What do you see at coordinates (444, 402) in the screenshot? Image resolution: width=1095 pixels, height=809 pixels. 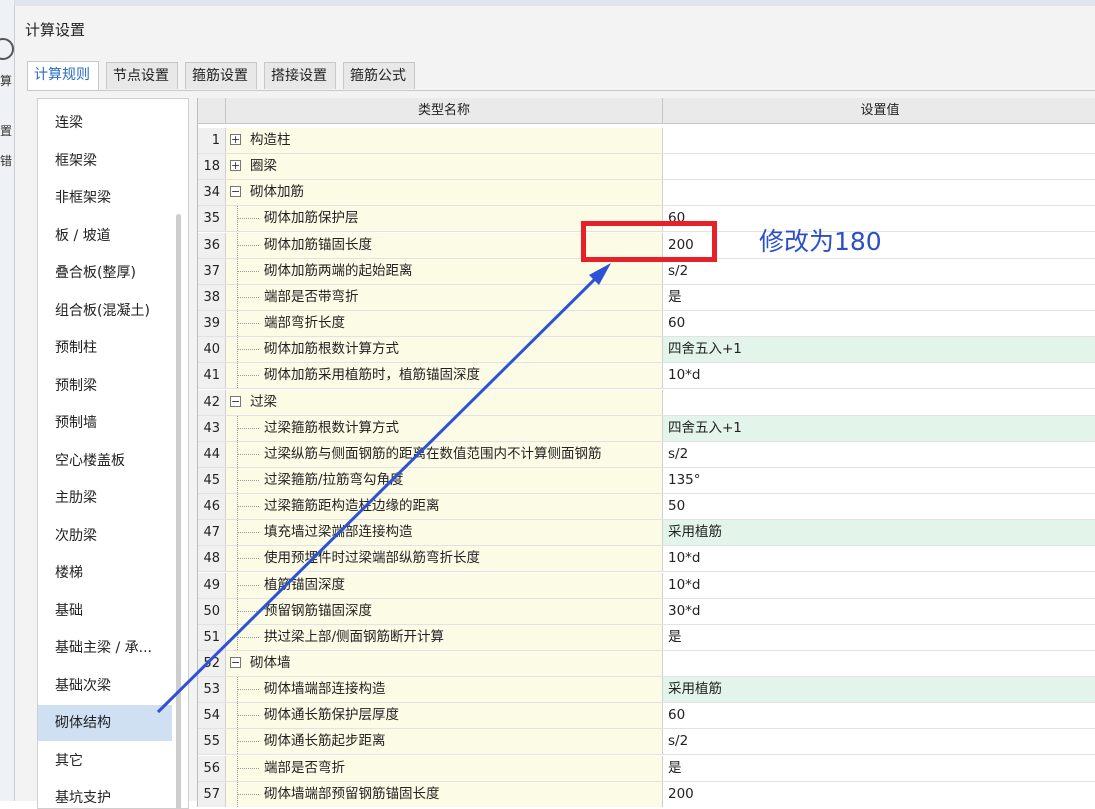 I see `row-name-cell: − 过梁` at bounding box center [444, 402].